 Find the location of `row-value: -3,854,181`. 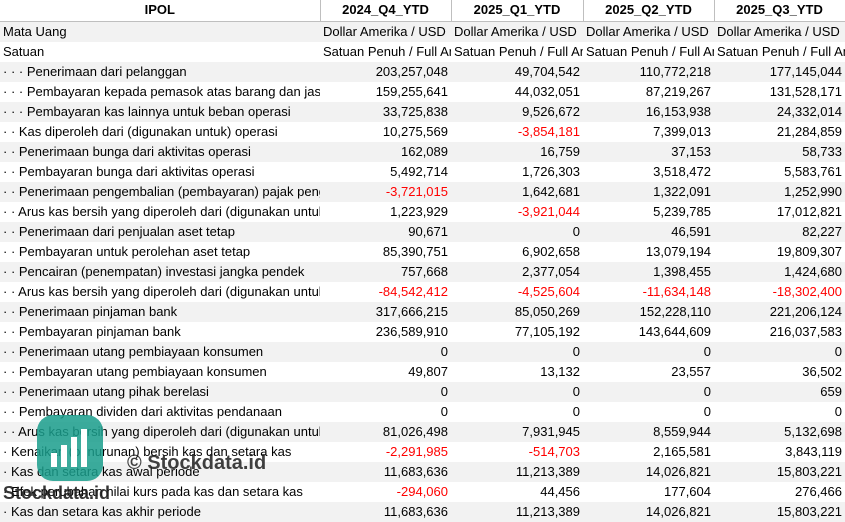

row-value: -3,854,181 is located at coordinates (517, 131).